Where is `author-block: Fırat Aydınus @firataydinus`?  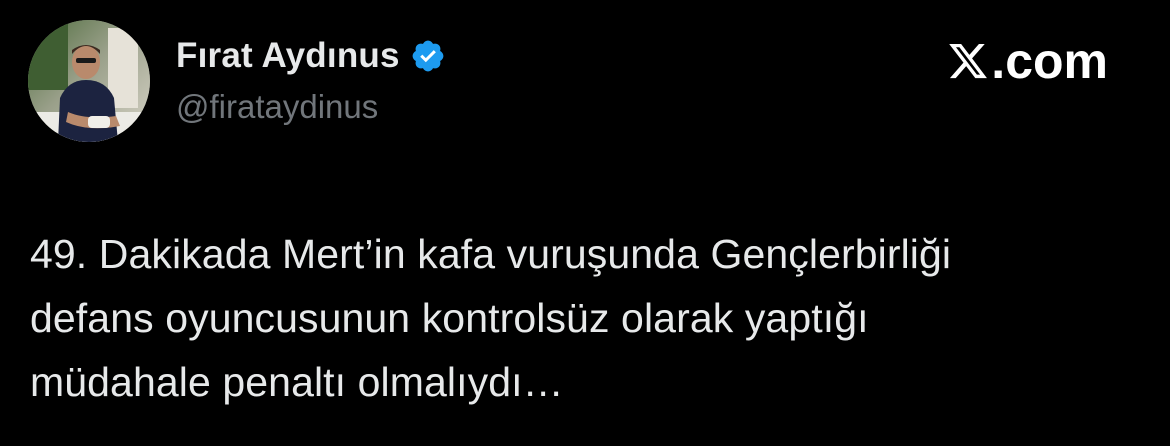 author-block: Fırat Aydınus @firataydinus is located at coordinates (311, 80).